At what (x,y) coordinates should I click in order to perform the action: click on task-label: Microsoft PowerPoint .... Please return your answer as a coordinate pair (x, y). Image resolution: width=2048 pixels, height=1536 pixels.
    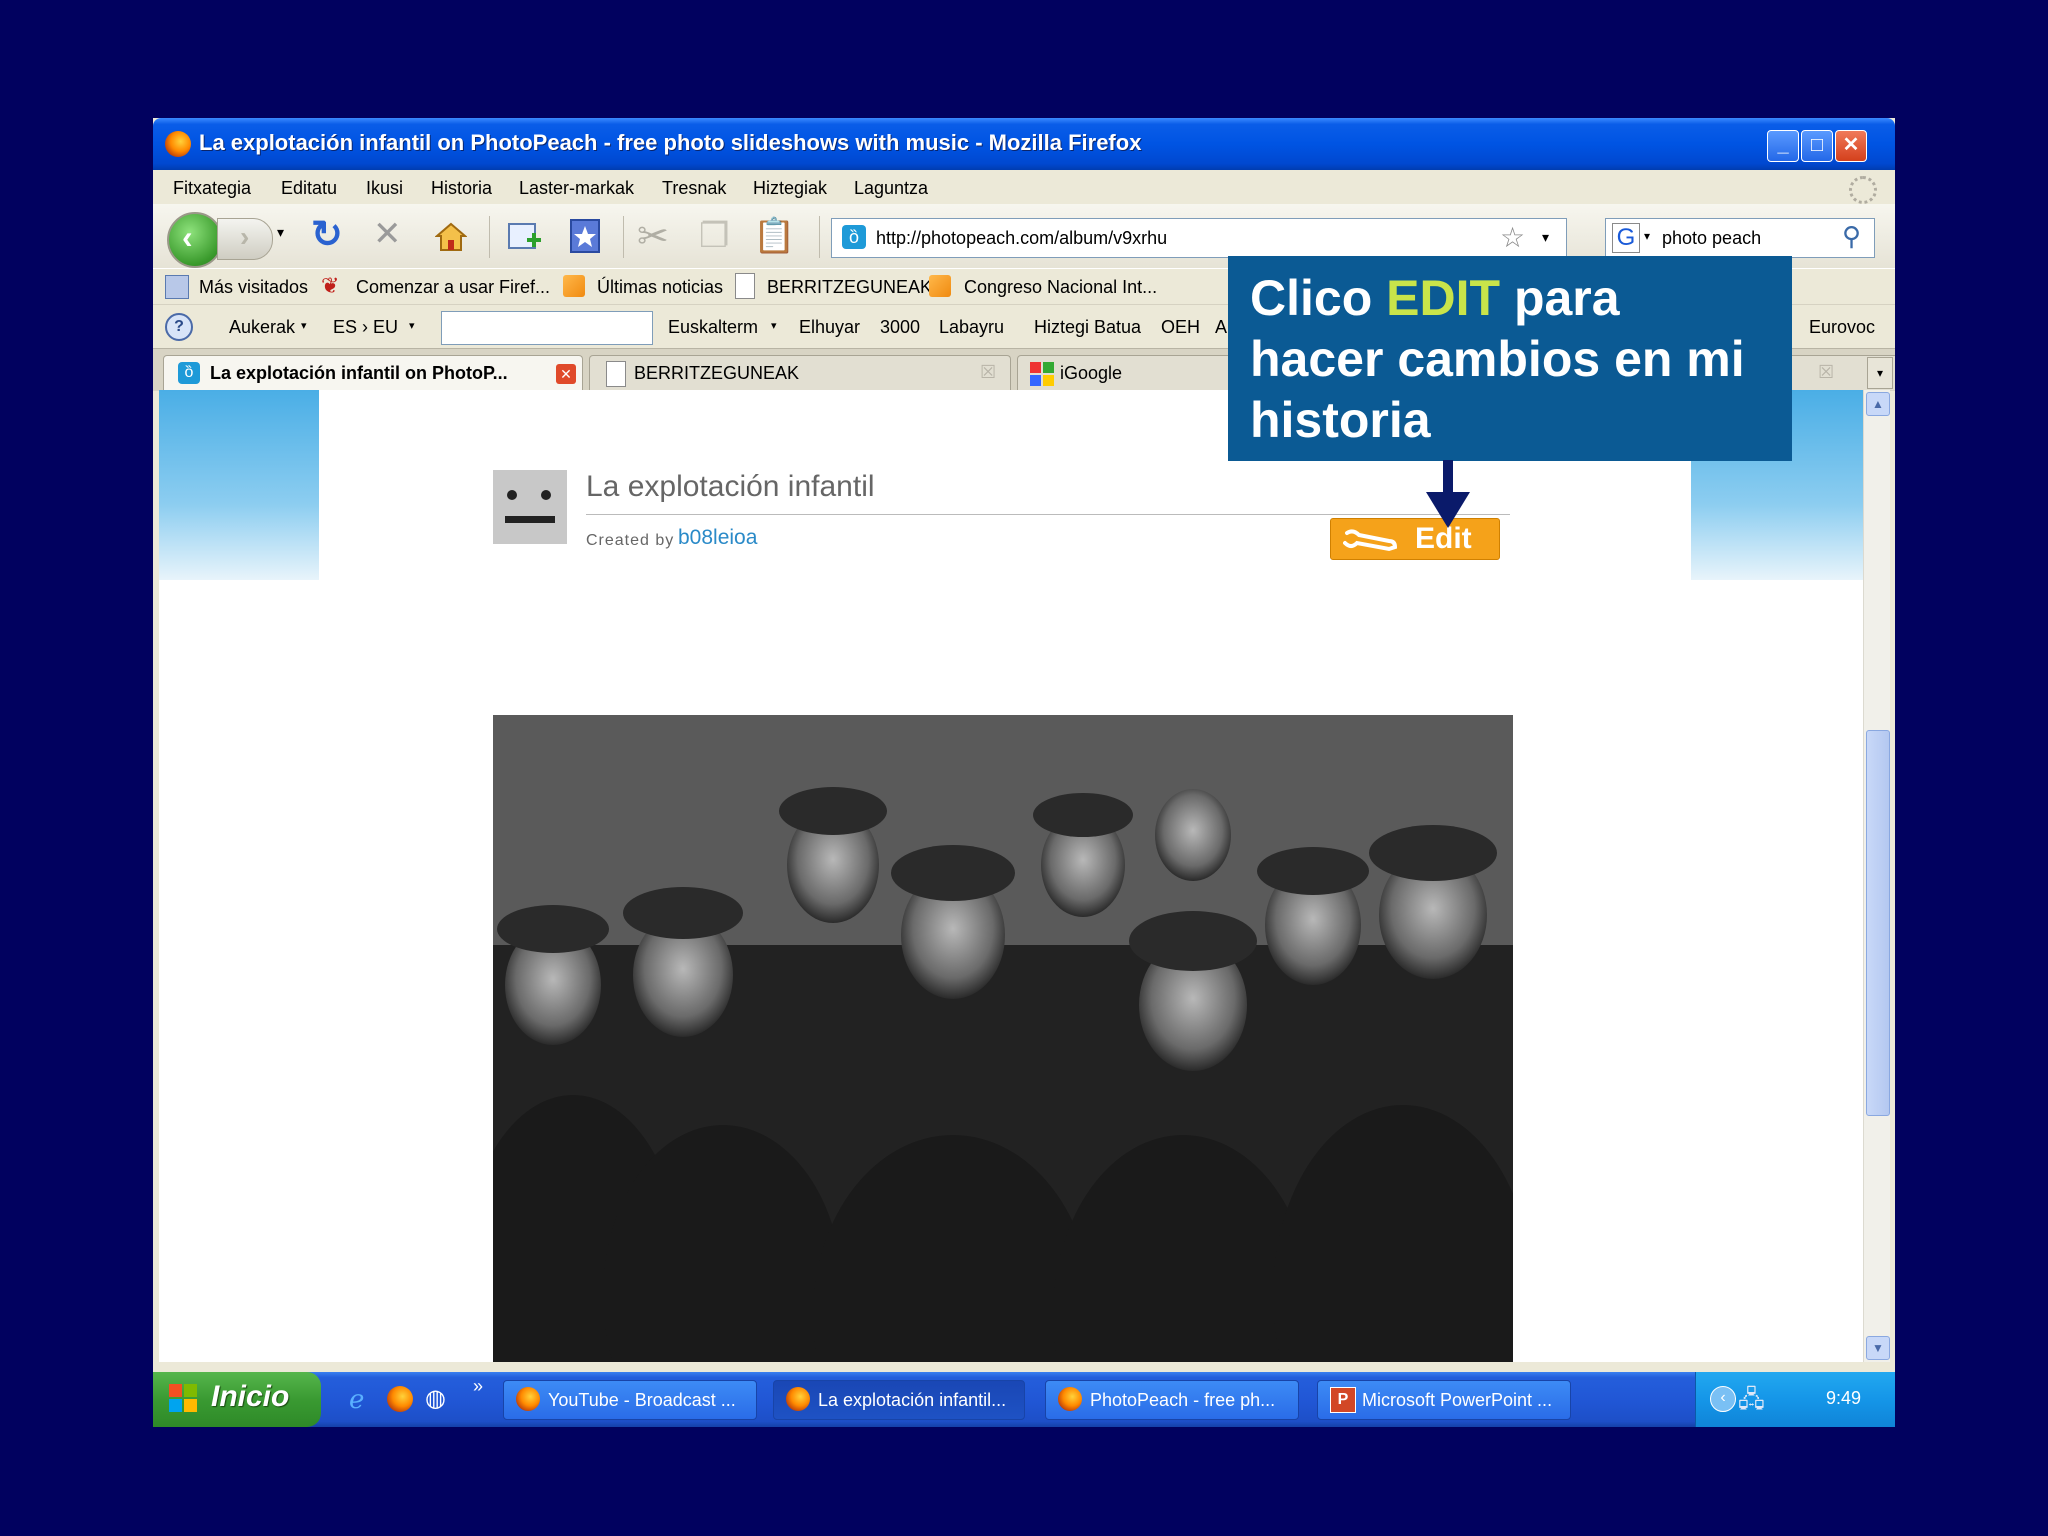
    Looking at the image, I should click on (1457, 1400).